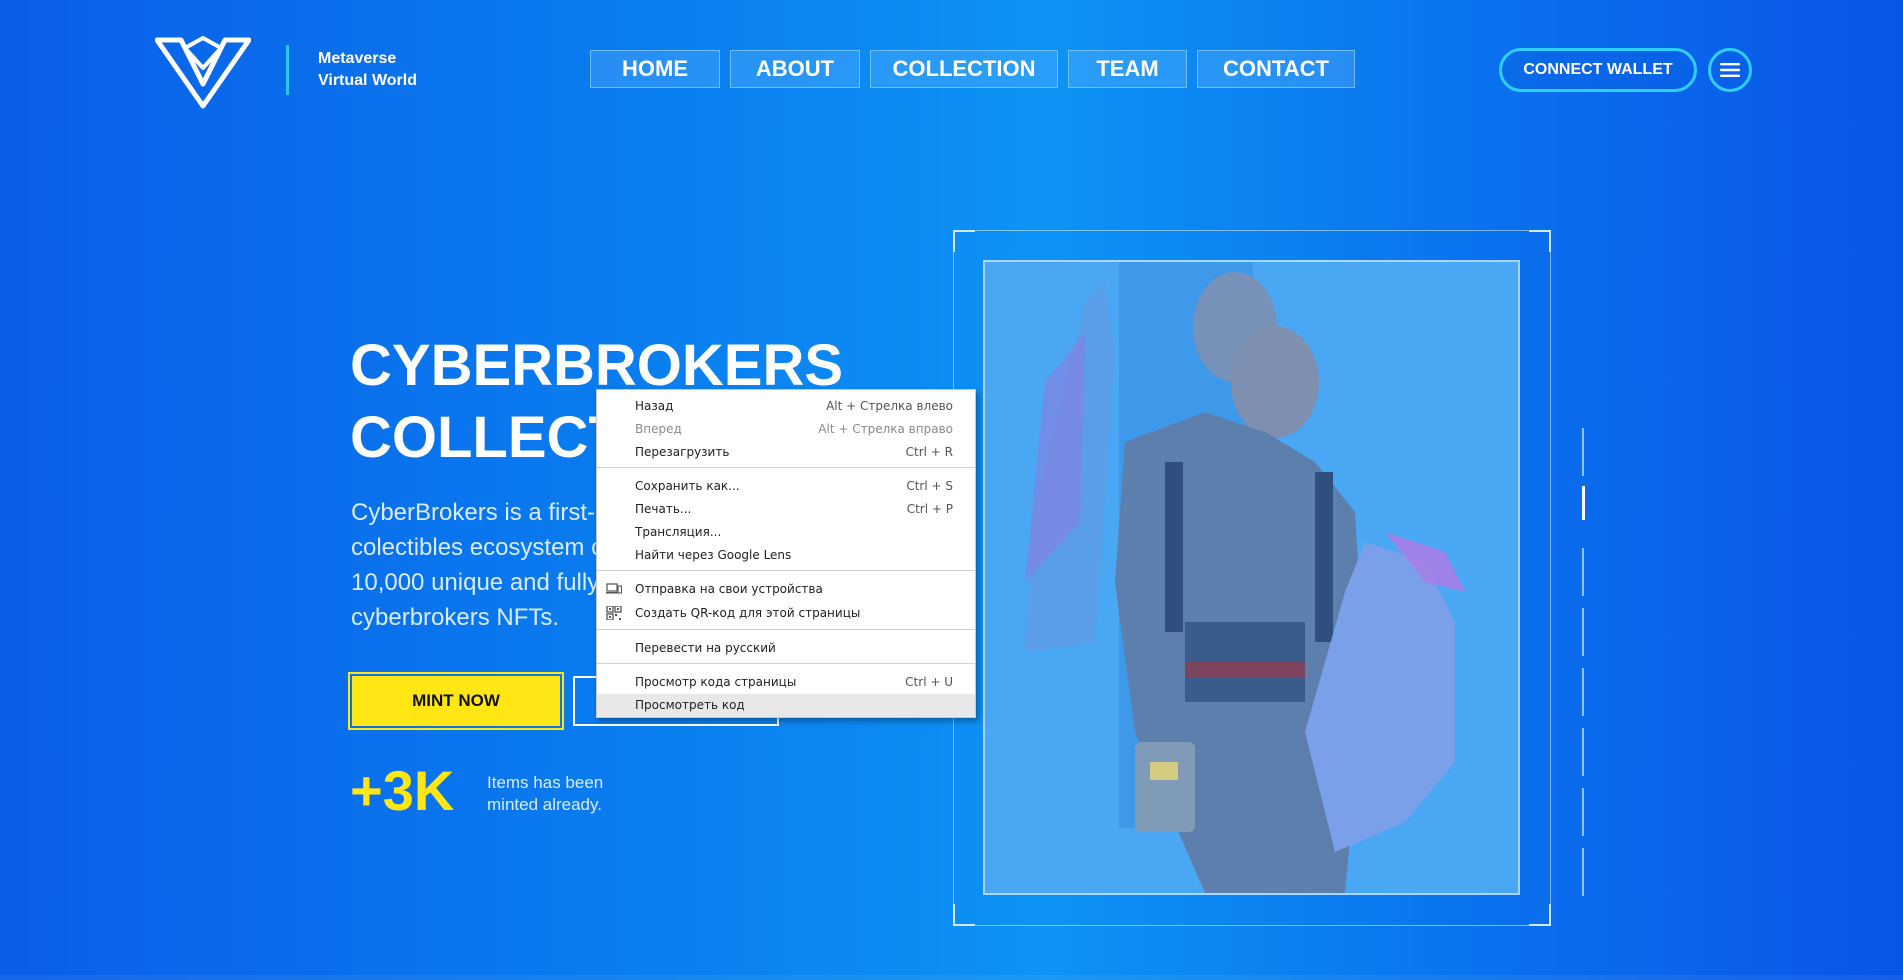 The height and width of the screenshot is (980, 1903). Describe the element at coordinates (545, 782) in the screenshot. I see `minted-label-line-1: Items has been` at that location.